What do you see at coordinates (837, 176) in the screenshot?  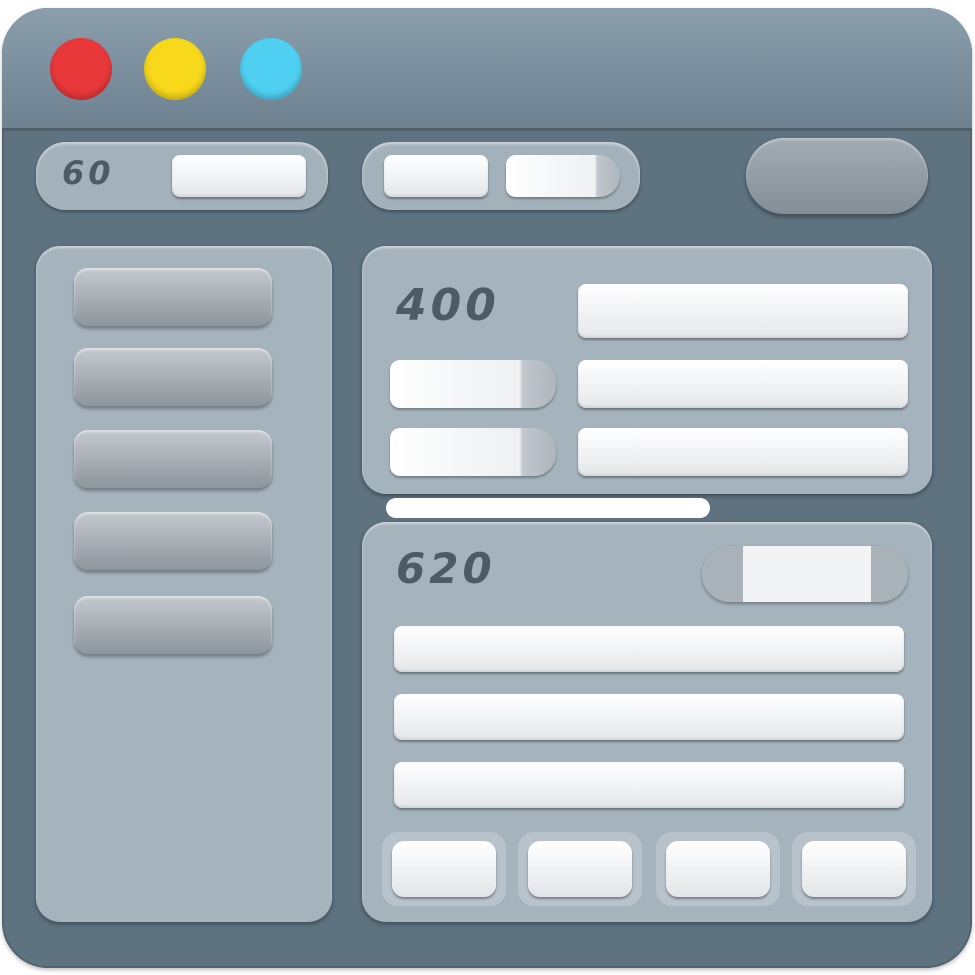 I see `toolbar-action-button` at bounding box center [837, 176].